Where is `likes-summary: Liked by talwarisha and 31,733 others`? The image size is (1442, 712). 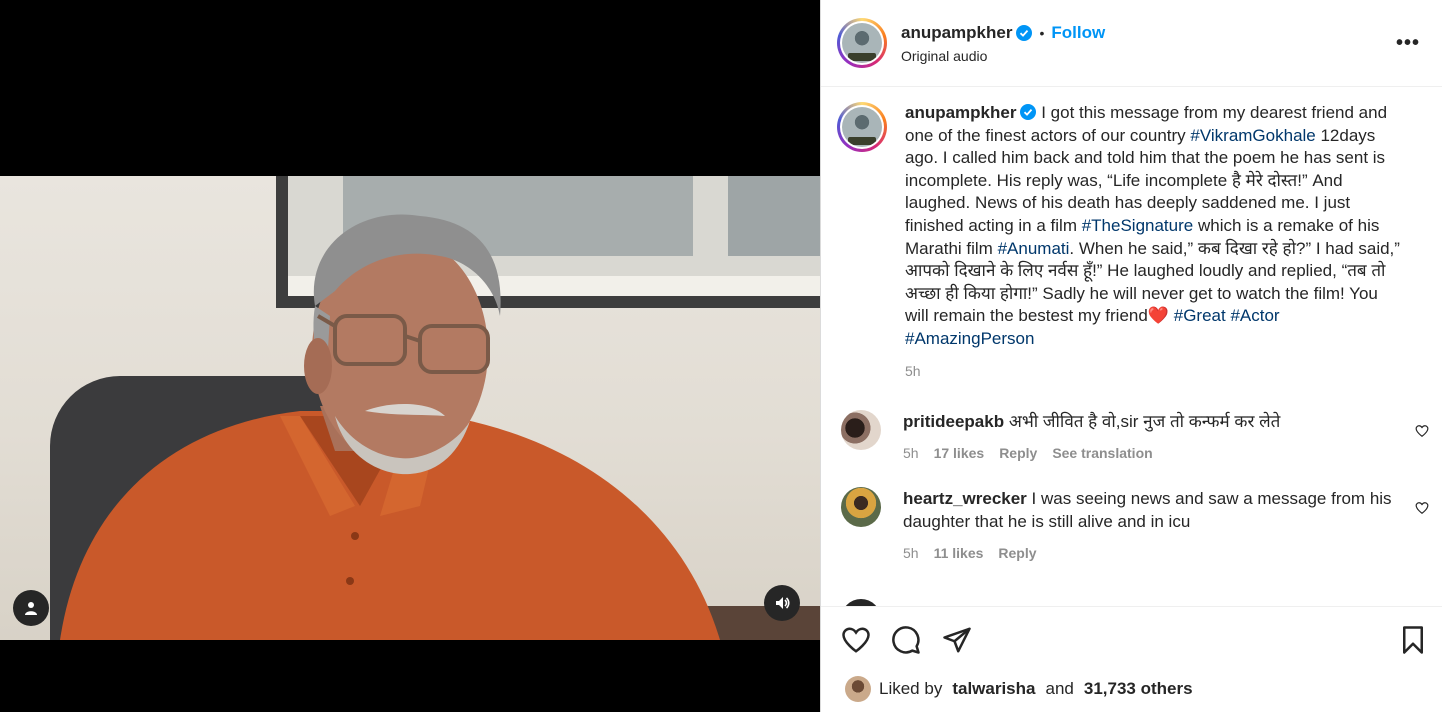
likes-summary: Liked by talwarisha and 31,733 others is located at coordinates (1019, 689).